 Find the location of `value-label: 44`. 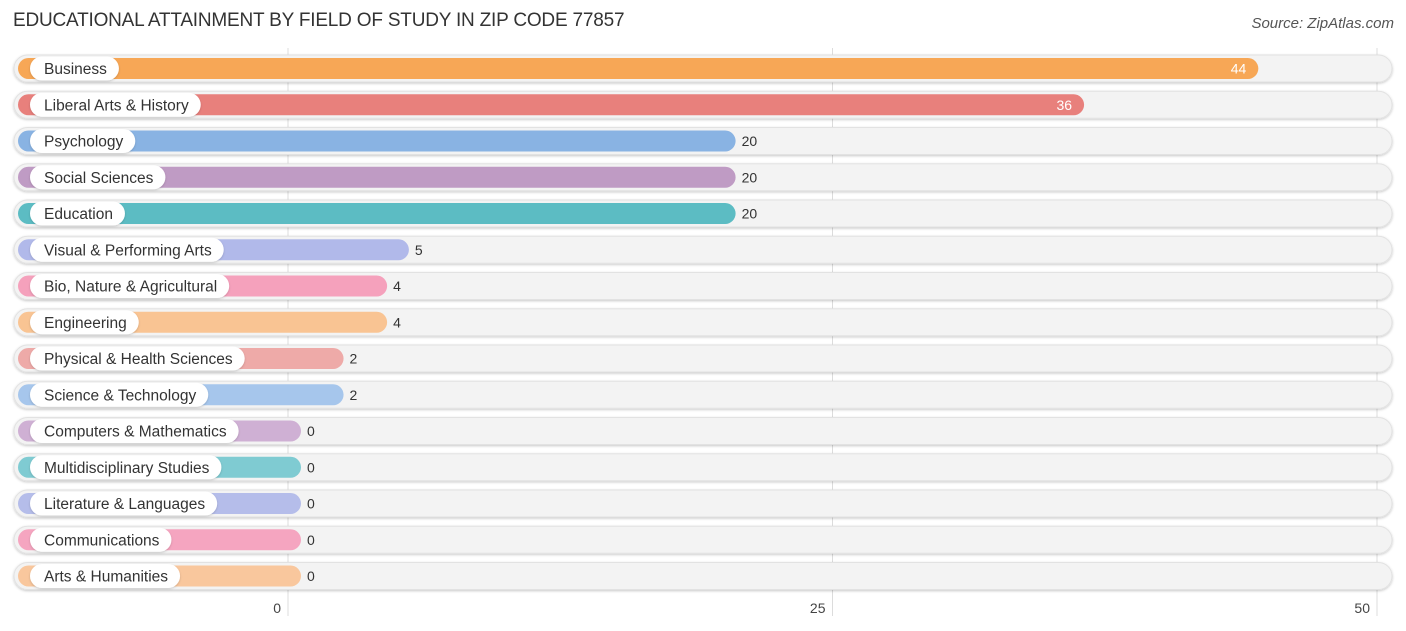

value-label: 44 is located at coordinates (1239, 69).